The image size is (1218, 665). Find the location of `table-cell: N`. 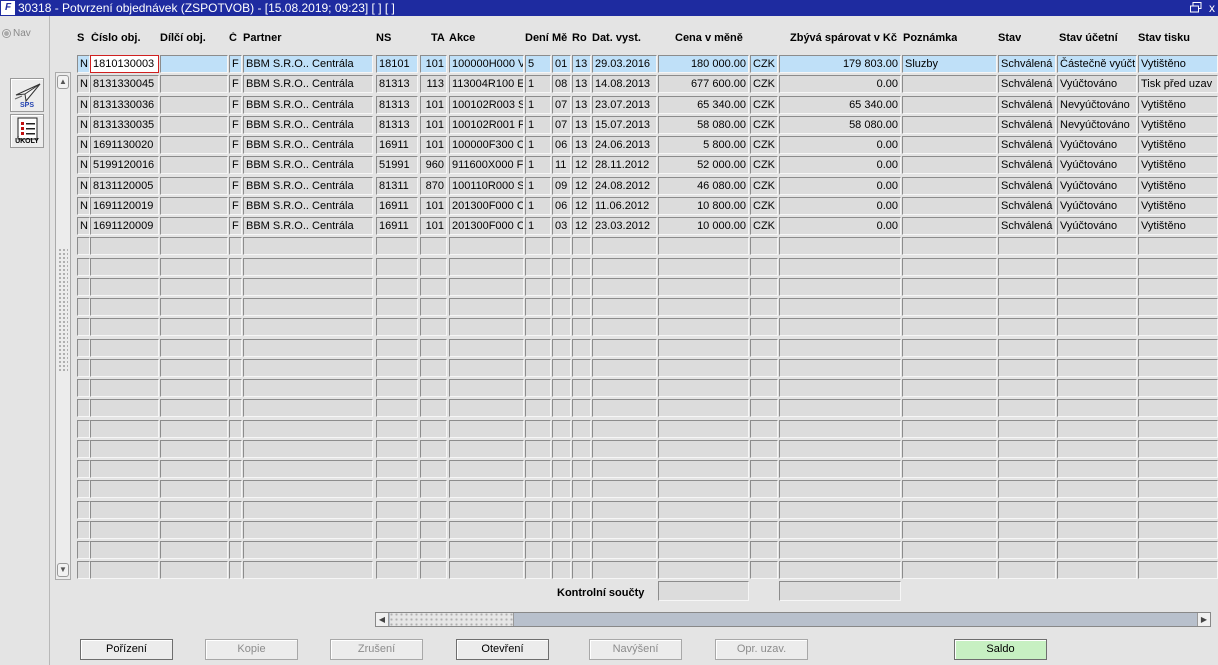

table-cell: N is located at coordinates (83, 186).